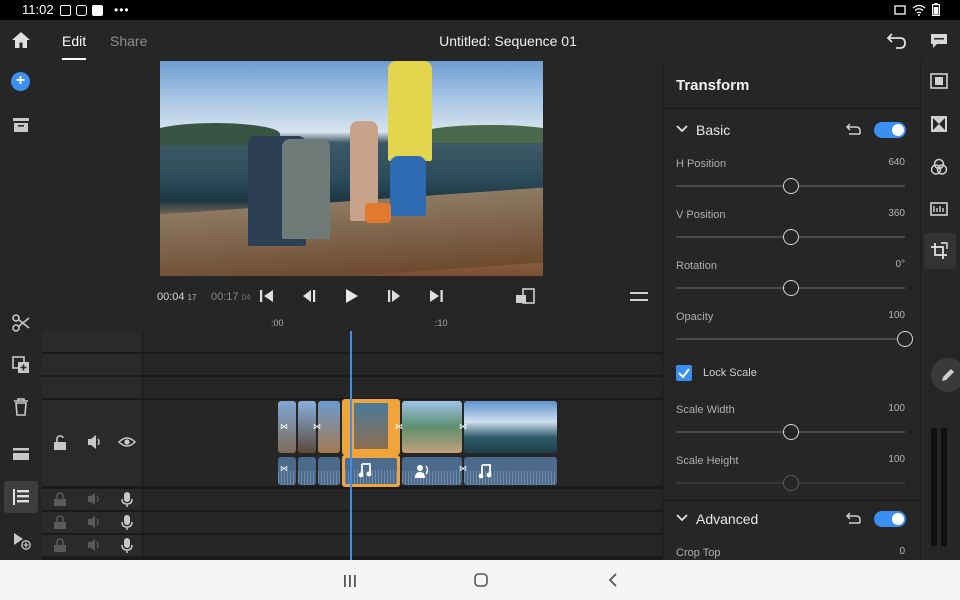  What do you see at coordinates (939, 81) in the screenshot?
I see `clip-properties-icon` at bounding box center [939, 81].